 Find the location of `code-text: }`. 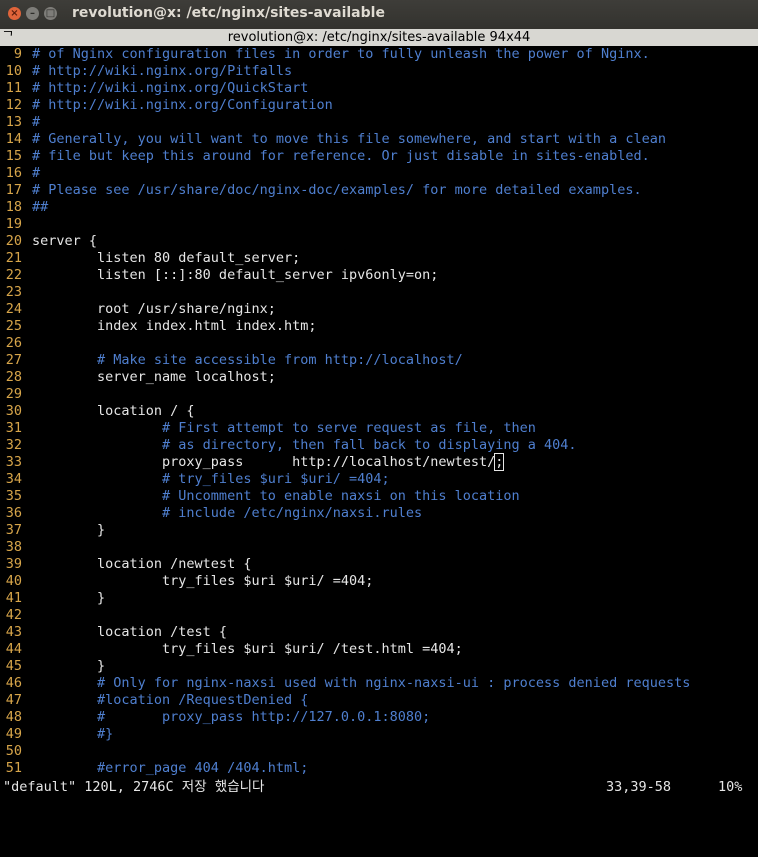

code-text: } is located at coordinates (69, 666).